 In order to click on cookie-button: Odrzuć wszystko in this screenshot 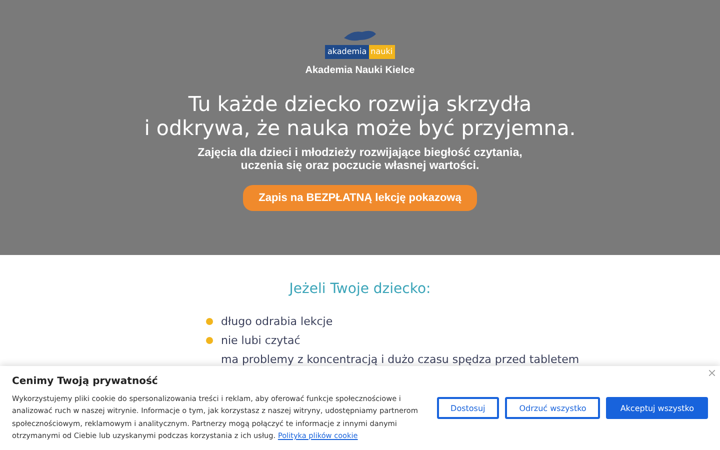, I will do `click(552, 408)`.